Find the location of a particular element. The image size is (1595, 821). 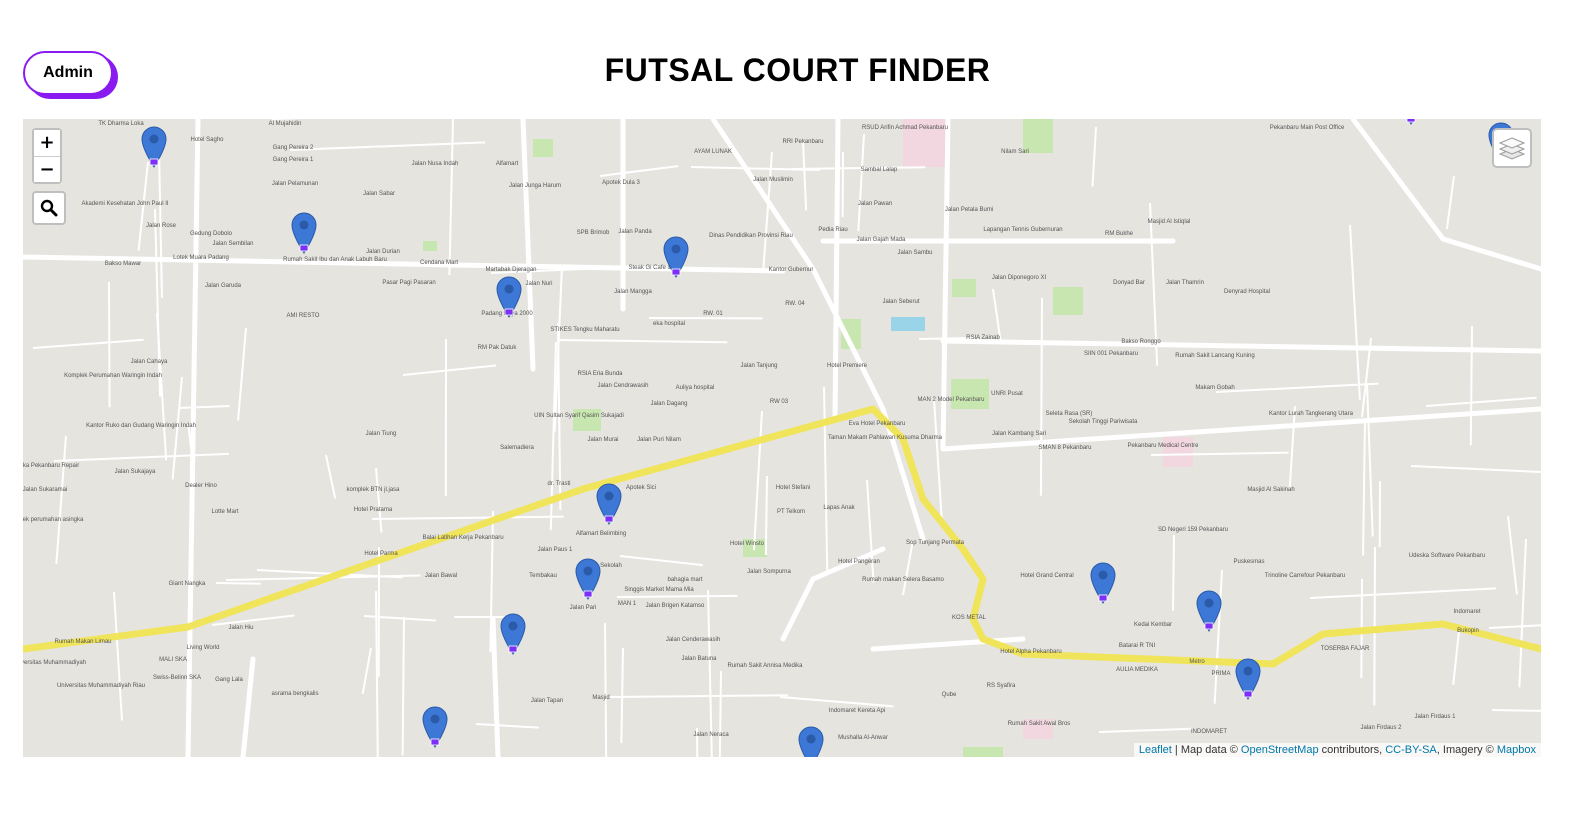

map-label: Hotel Grand Central is located at coordinates (1046, 576).